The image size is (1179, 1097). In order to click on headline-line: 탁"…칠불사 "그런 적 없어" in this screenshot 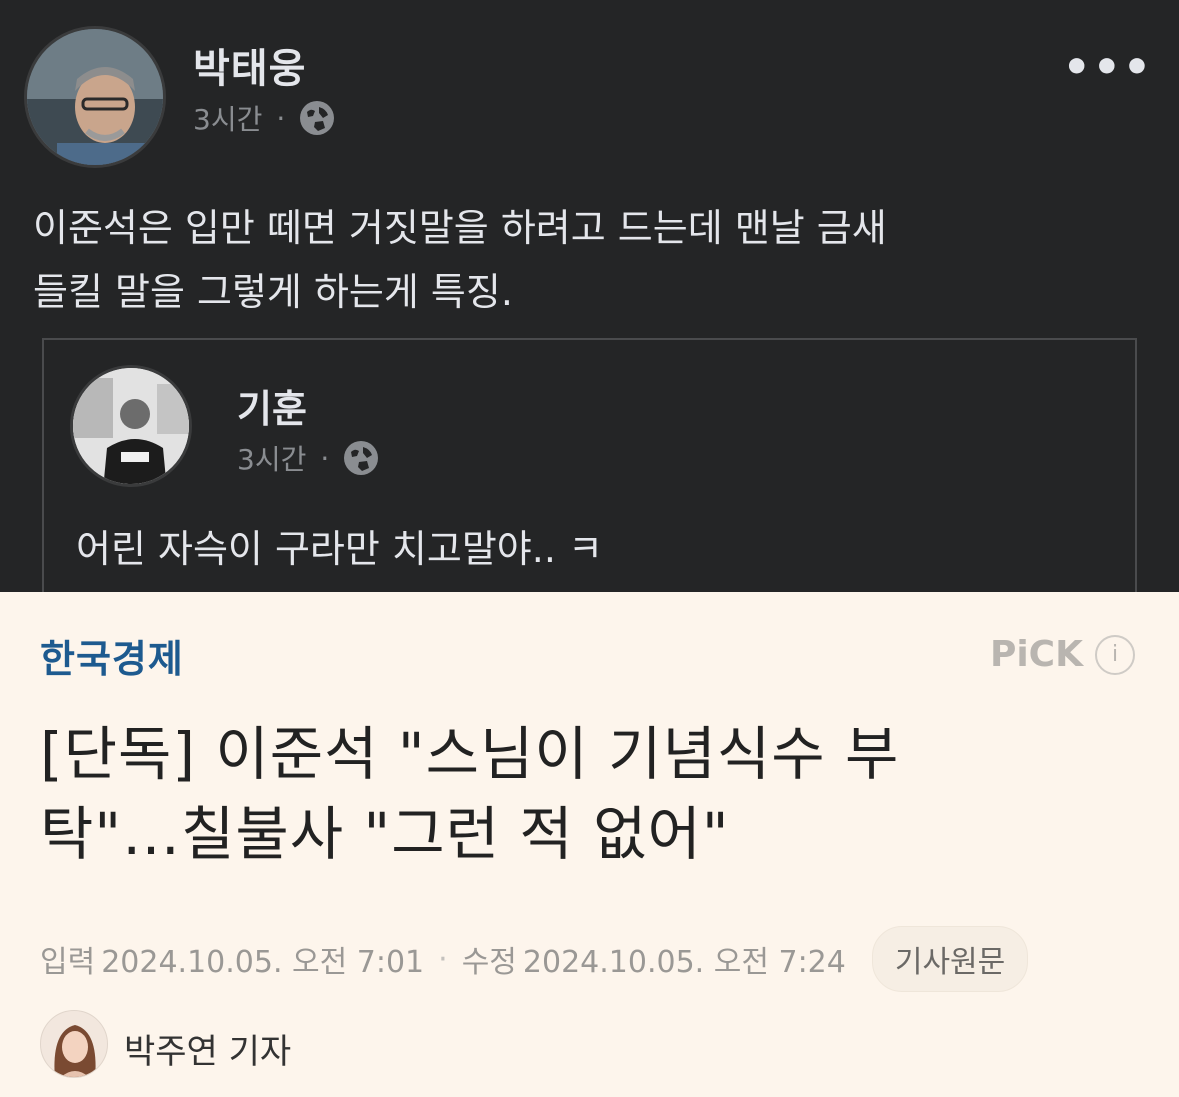, I will do `click(385, 834)`.